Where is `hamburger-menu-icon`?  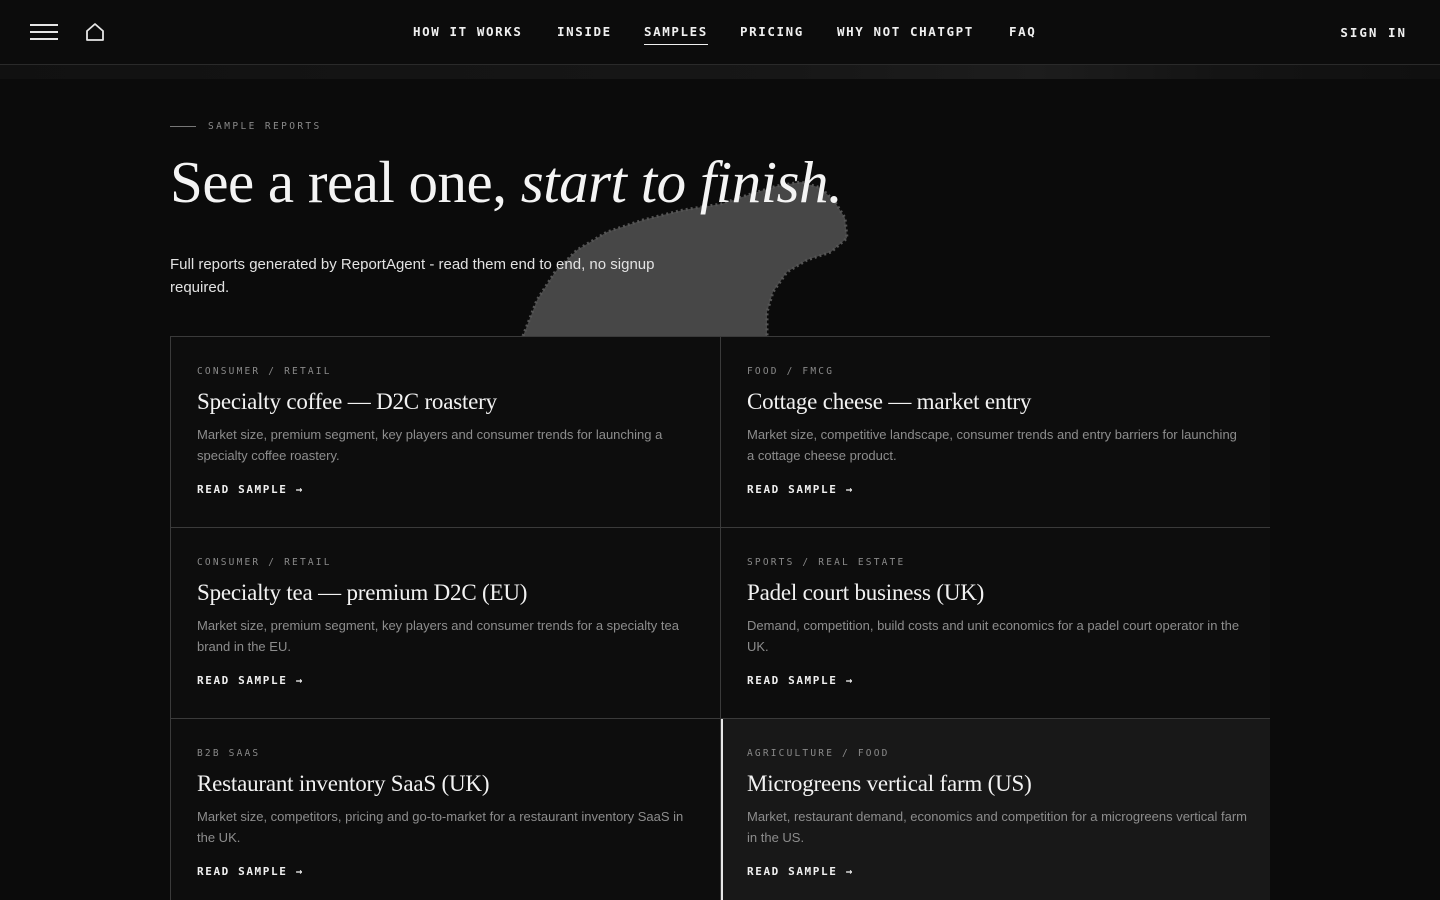
hamburger-menu-icon is located at coordinates (44, 33).